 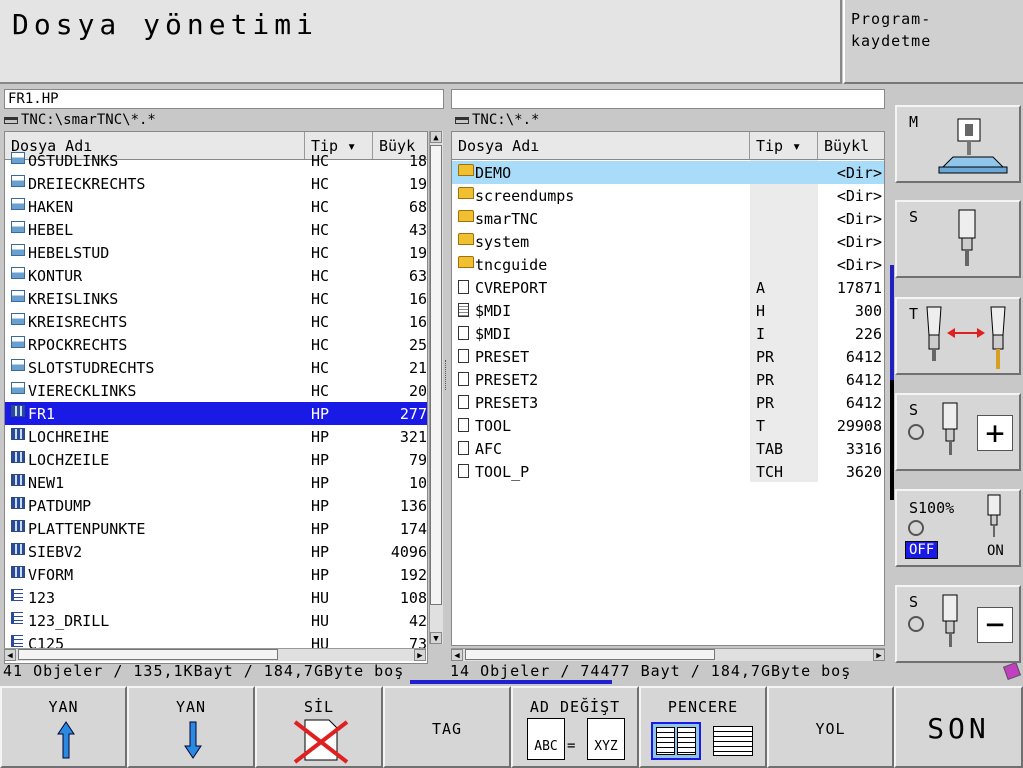 I want to click on file-row: HEBELSTUD HC 19, so click(x=216, y=252).